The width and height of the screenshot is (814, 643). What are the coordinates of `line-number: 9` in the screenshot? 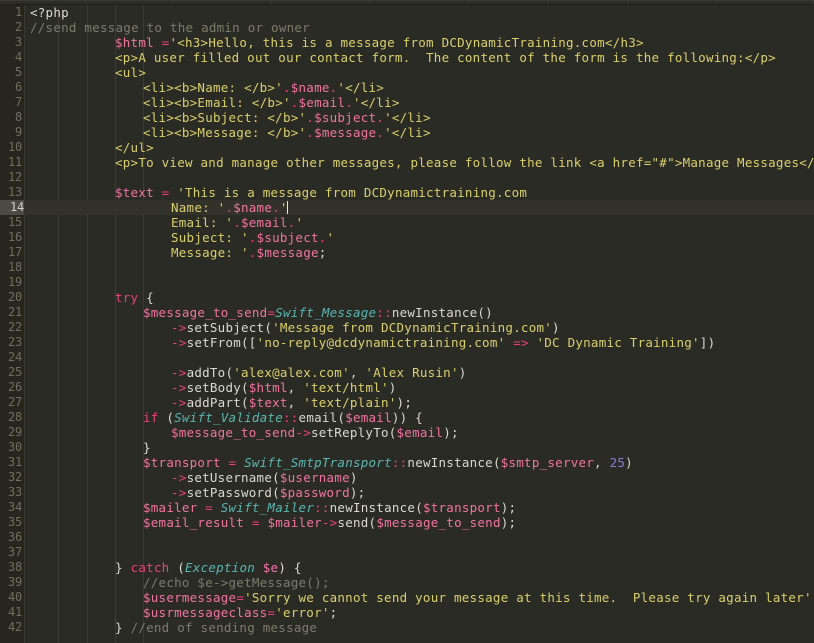 It's located at (11, 132).